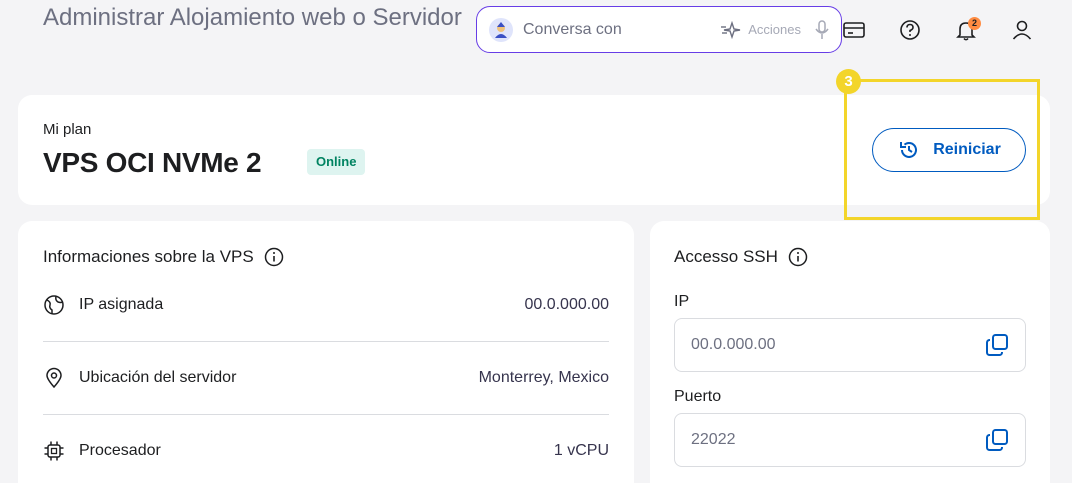  I want to click on ssh-title-text: Accesso SSH, so click(726, 256).